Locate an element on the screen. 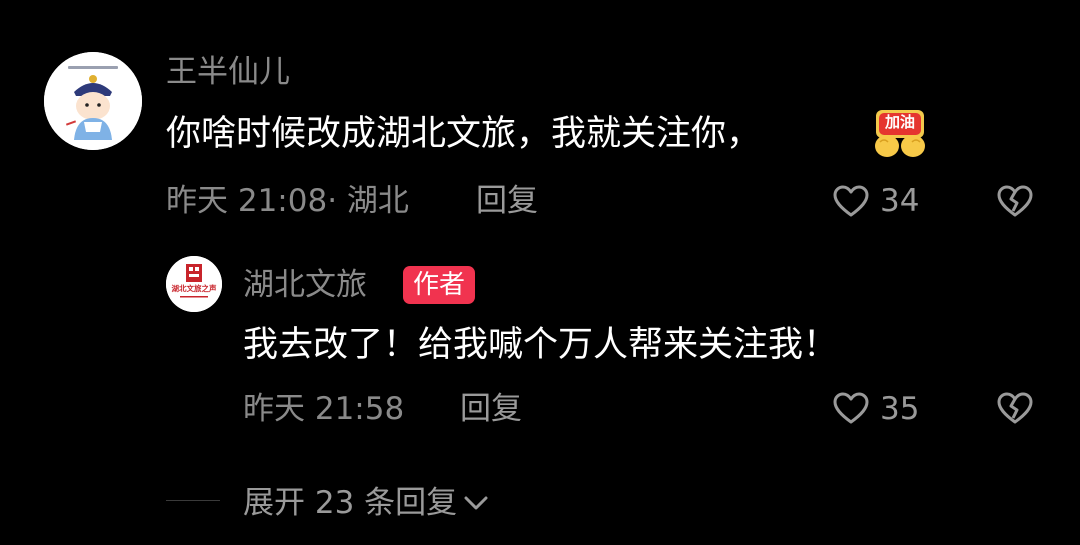 This screenshot has width=1080, height=545. reply-to-reply-button: 回复 is located at coordinates (491, 409).